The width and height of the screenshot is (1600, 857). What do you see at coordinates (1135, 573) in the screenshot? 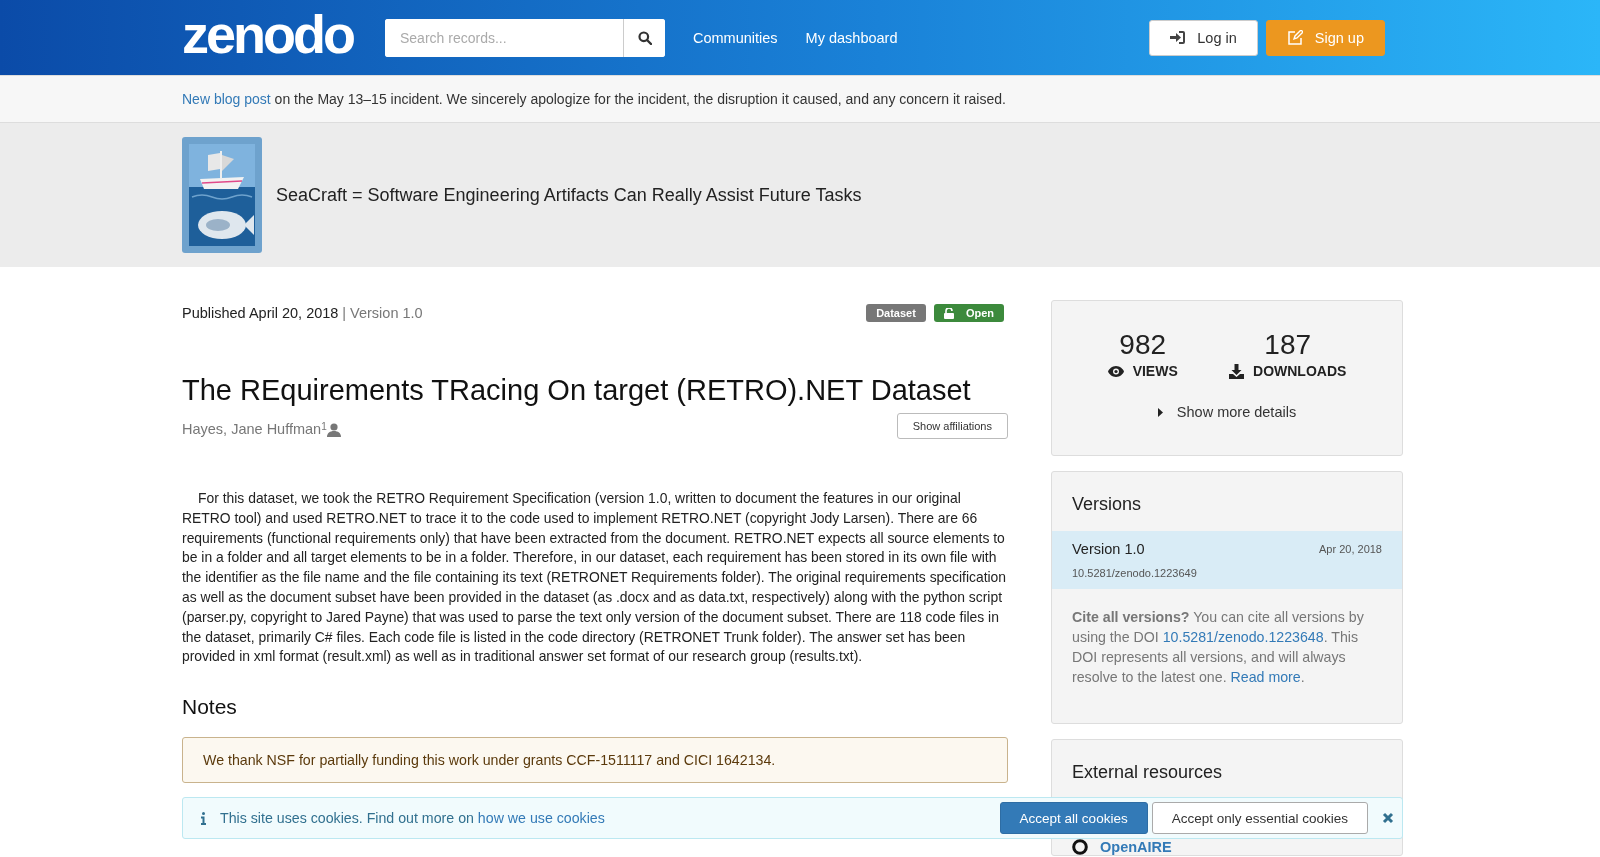
I see `version-doi: 10.5281/zenodo.1223649` at bounding box center [1135, 573].